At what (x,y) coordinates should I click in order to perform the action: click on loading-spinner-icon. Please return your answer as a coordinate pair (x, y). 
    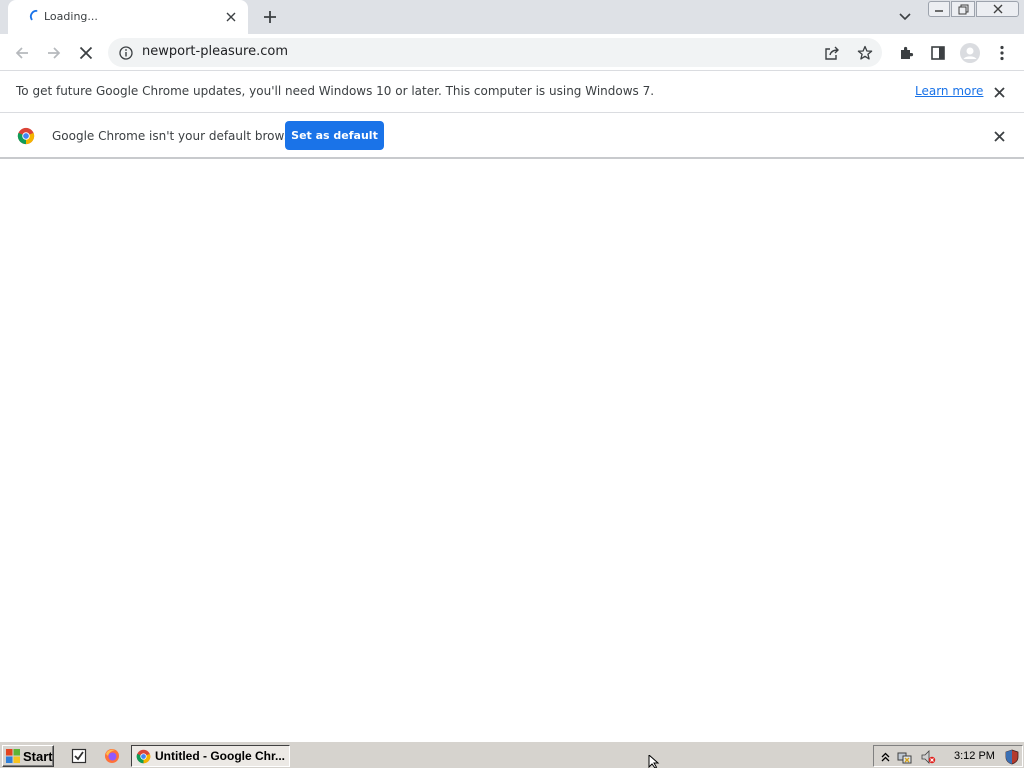
    Looking at the image, I should click on (34, 15).